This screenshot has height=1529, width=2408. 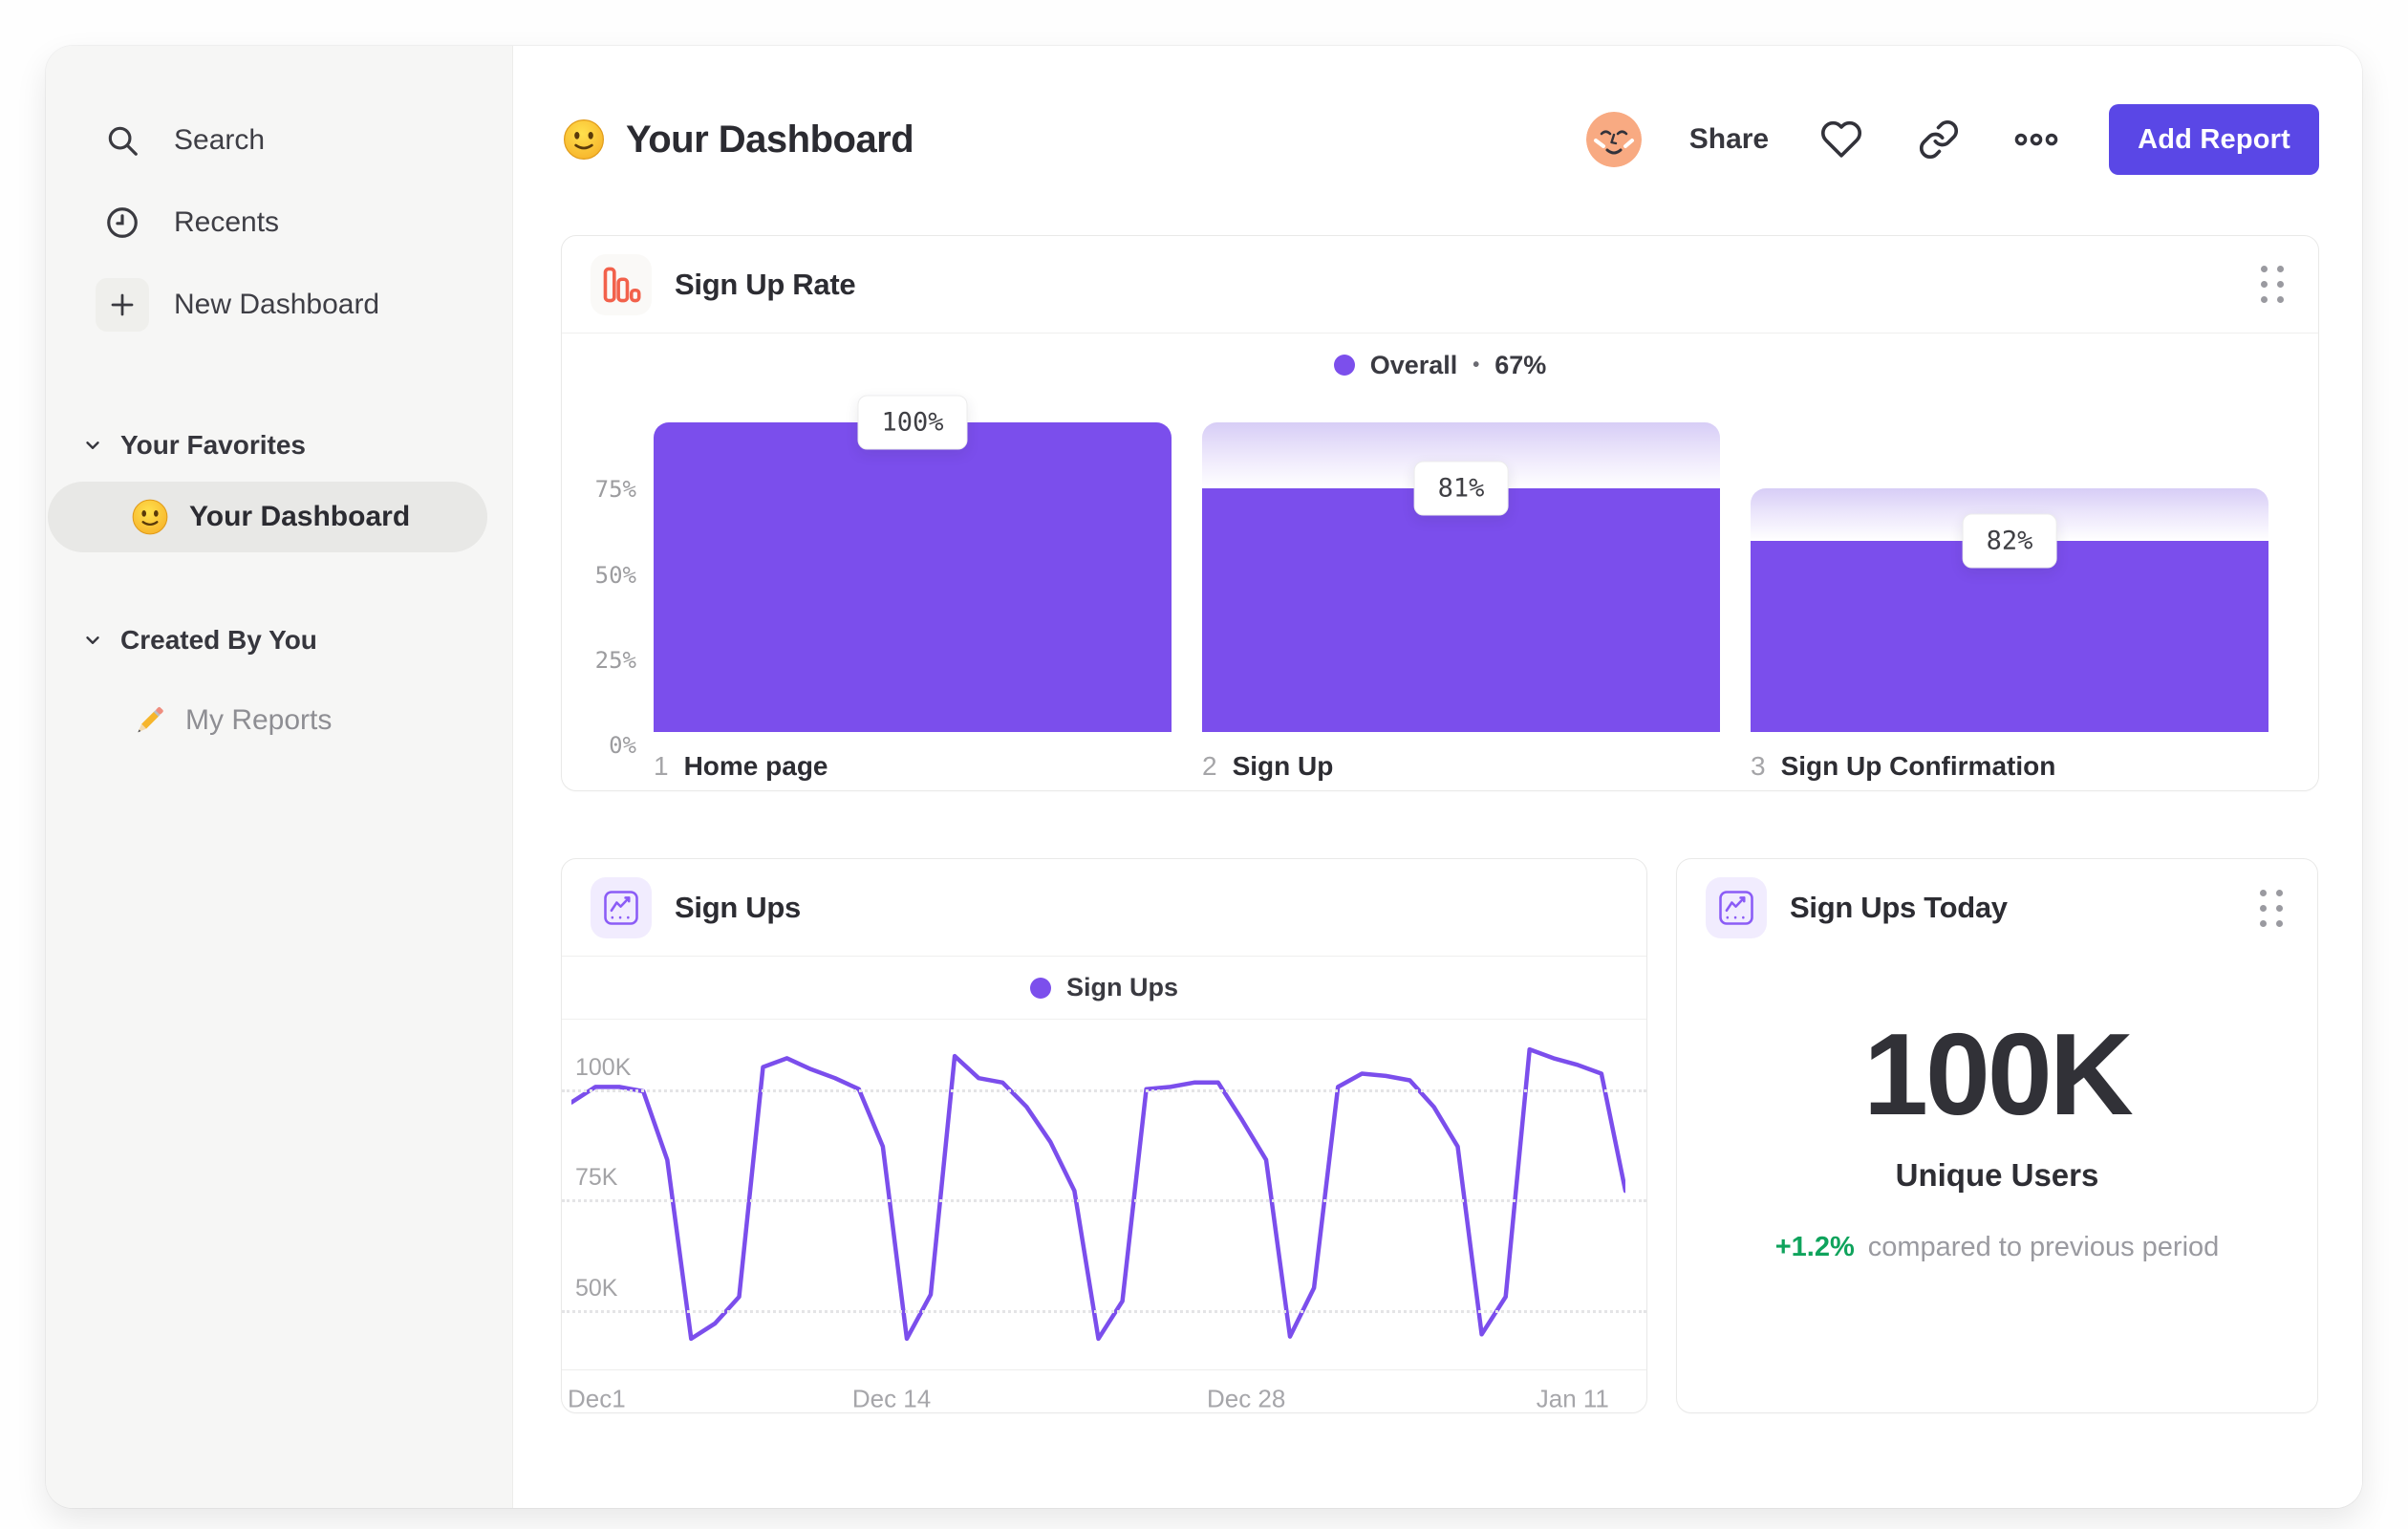 What do you see at coordinates (1414, 364) in the screenshot?
I see `legend-label: Overall` at bounding box center [1414, 364].